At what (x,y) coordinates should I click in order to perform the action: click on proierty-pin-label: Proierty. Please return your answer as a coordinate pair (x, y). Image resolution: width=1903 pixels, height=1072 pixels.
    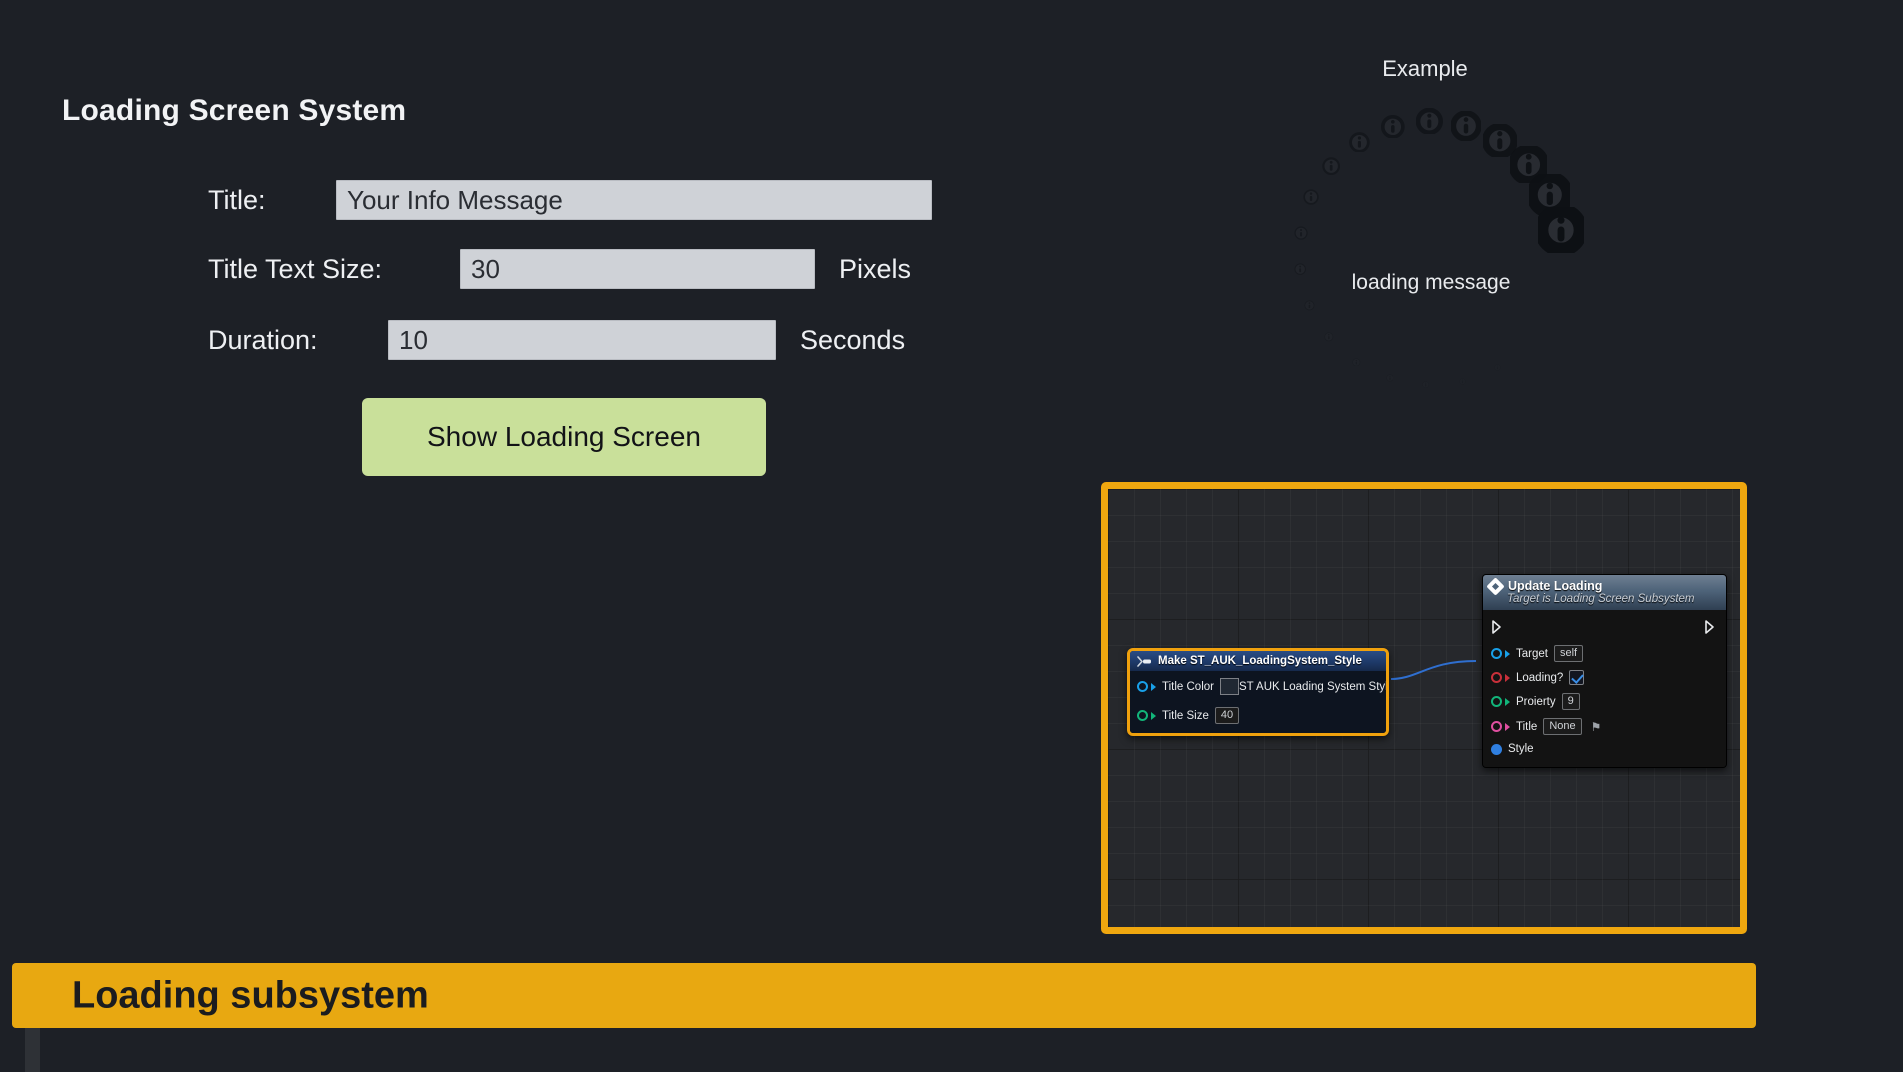
    Looking at the image, I should click on (1536, 701).